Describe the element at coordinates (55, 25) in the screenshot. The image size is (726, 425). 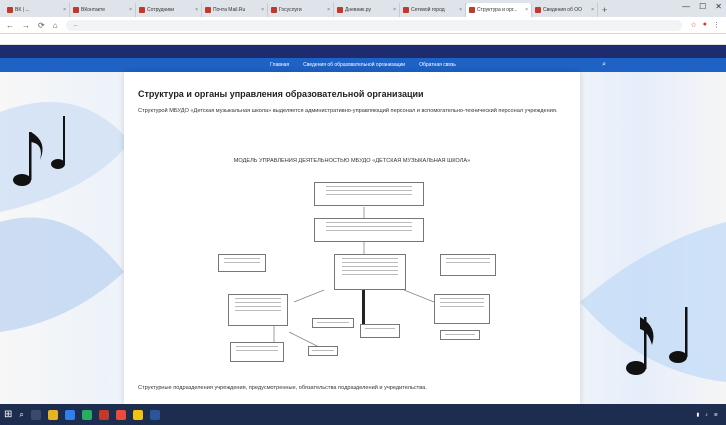
I see `home-icon: ⌂` at that location.